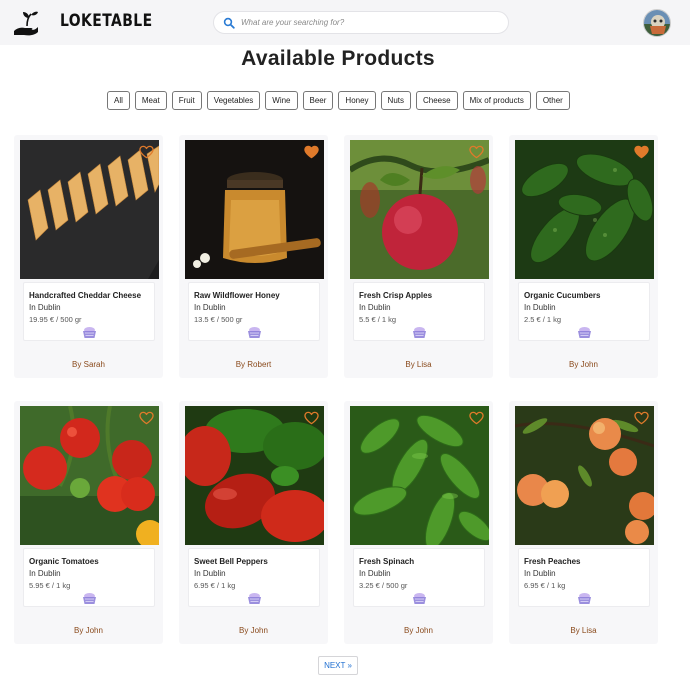 This screenshot has height=682, width=690. I want to click on search-bar, so click(361, 22).